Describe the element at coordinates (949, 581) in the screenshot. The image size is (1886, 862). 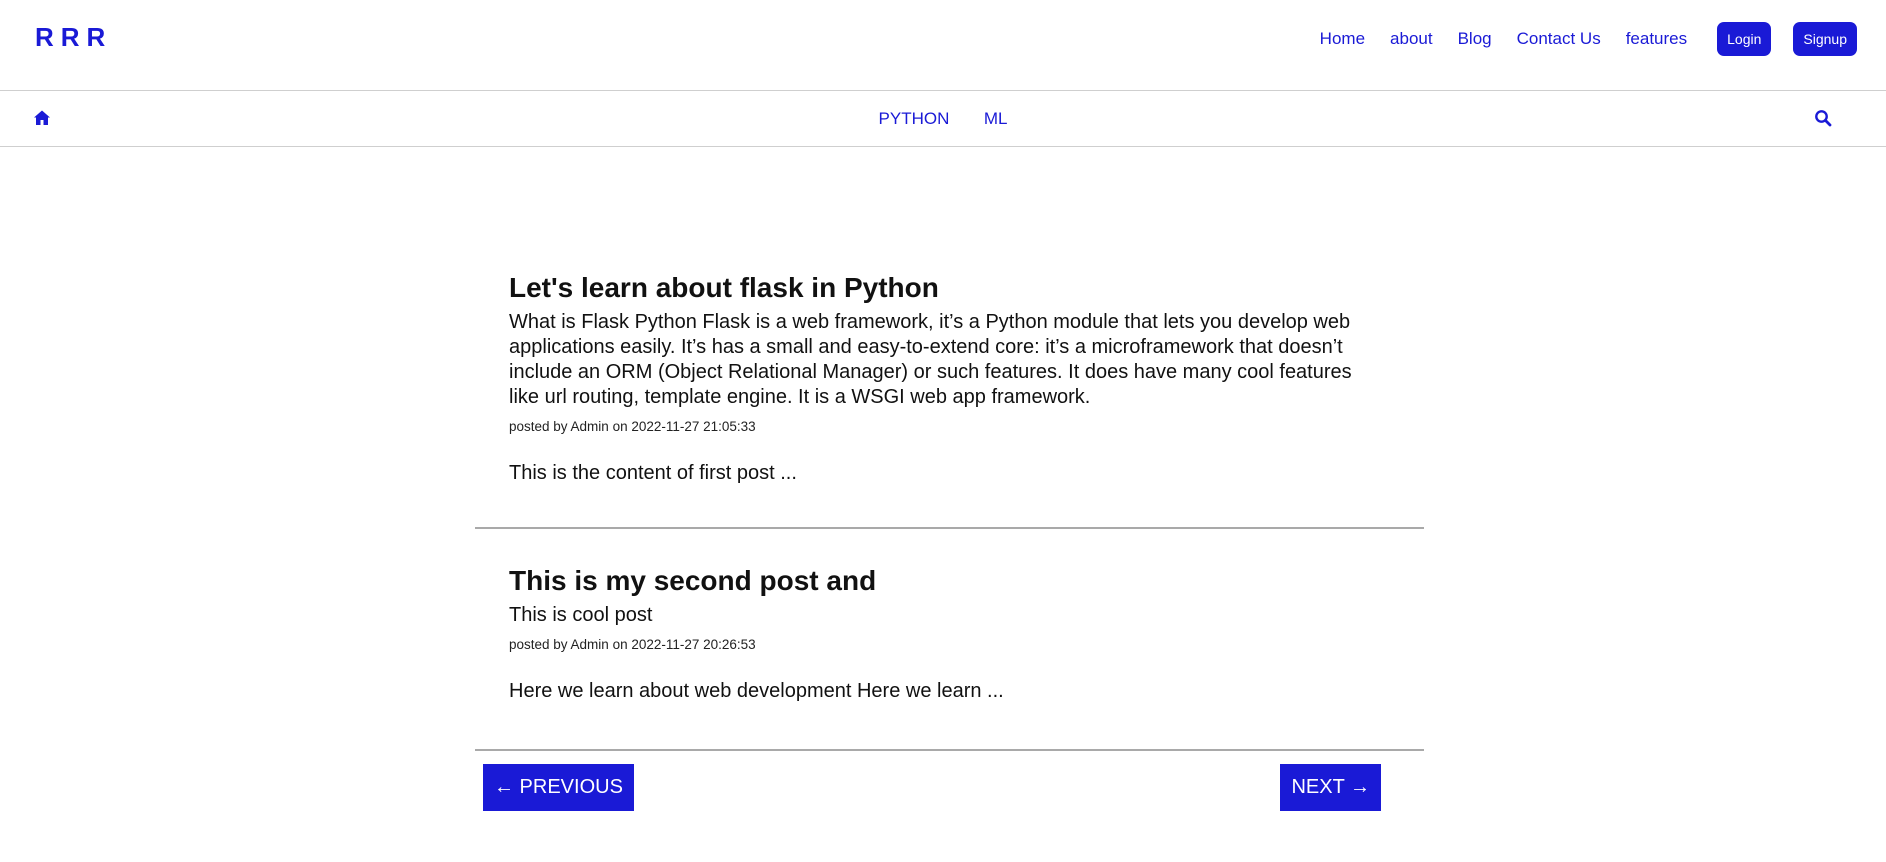
I see `post-title: This is my second post and` at that location.